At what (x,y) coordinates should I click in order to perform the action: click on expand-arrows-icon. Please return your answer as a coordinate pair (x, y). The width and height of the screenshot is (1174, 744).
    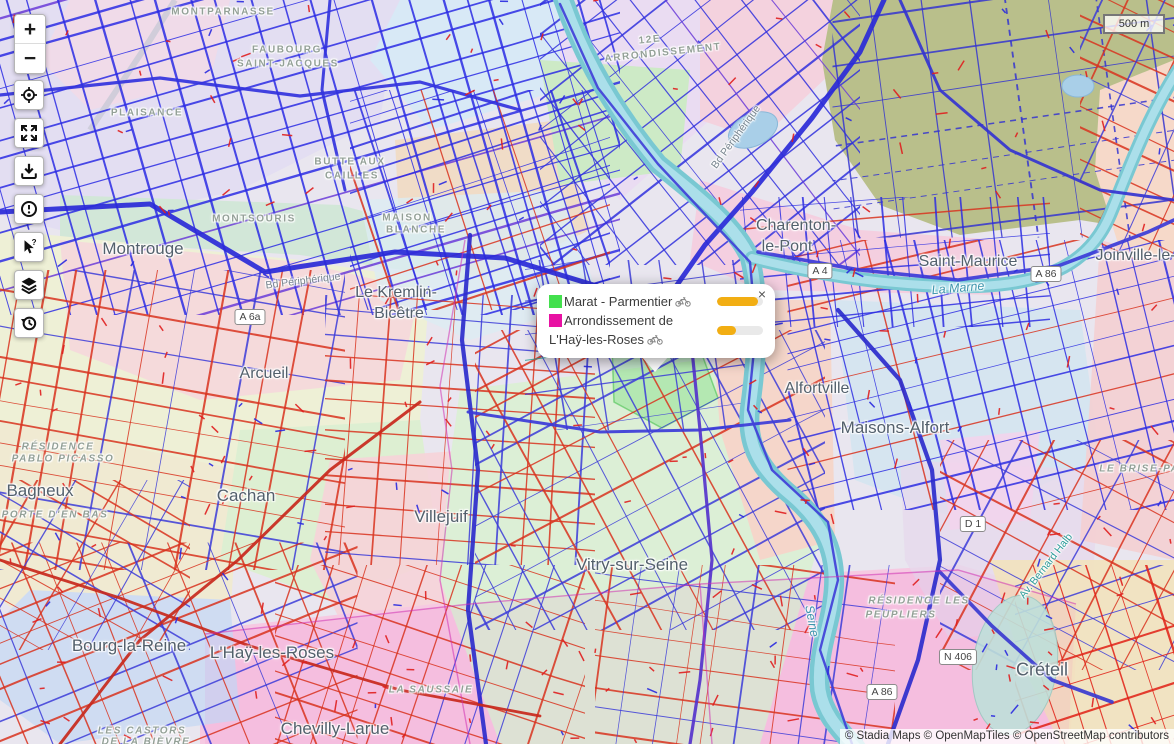
    Looking at the image, I should click on (29, 133).